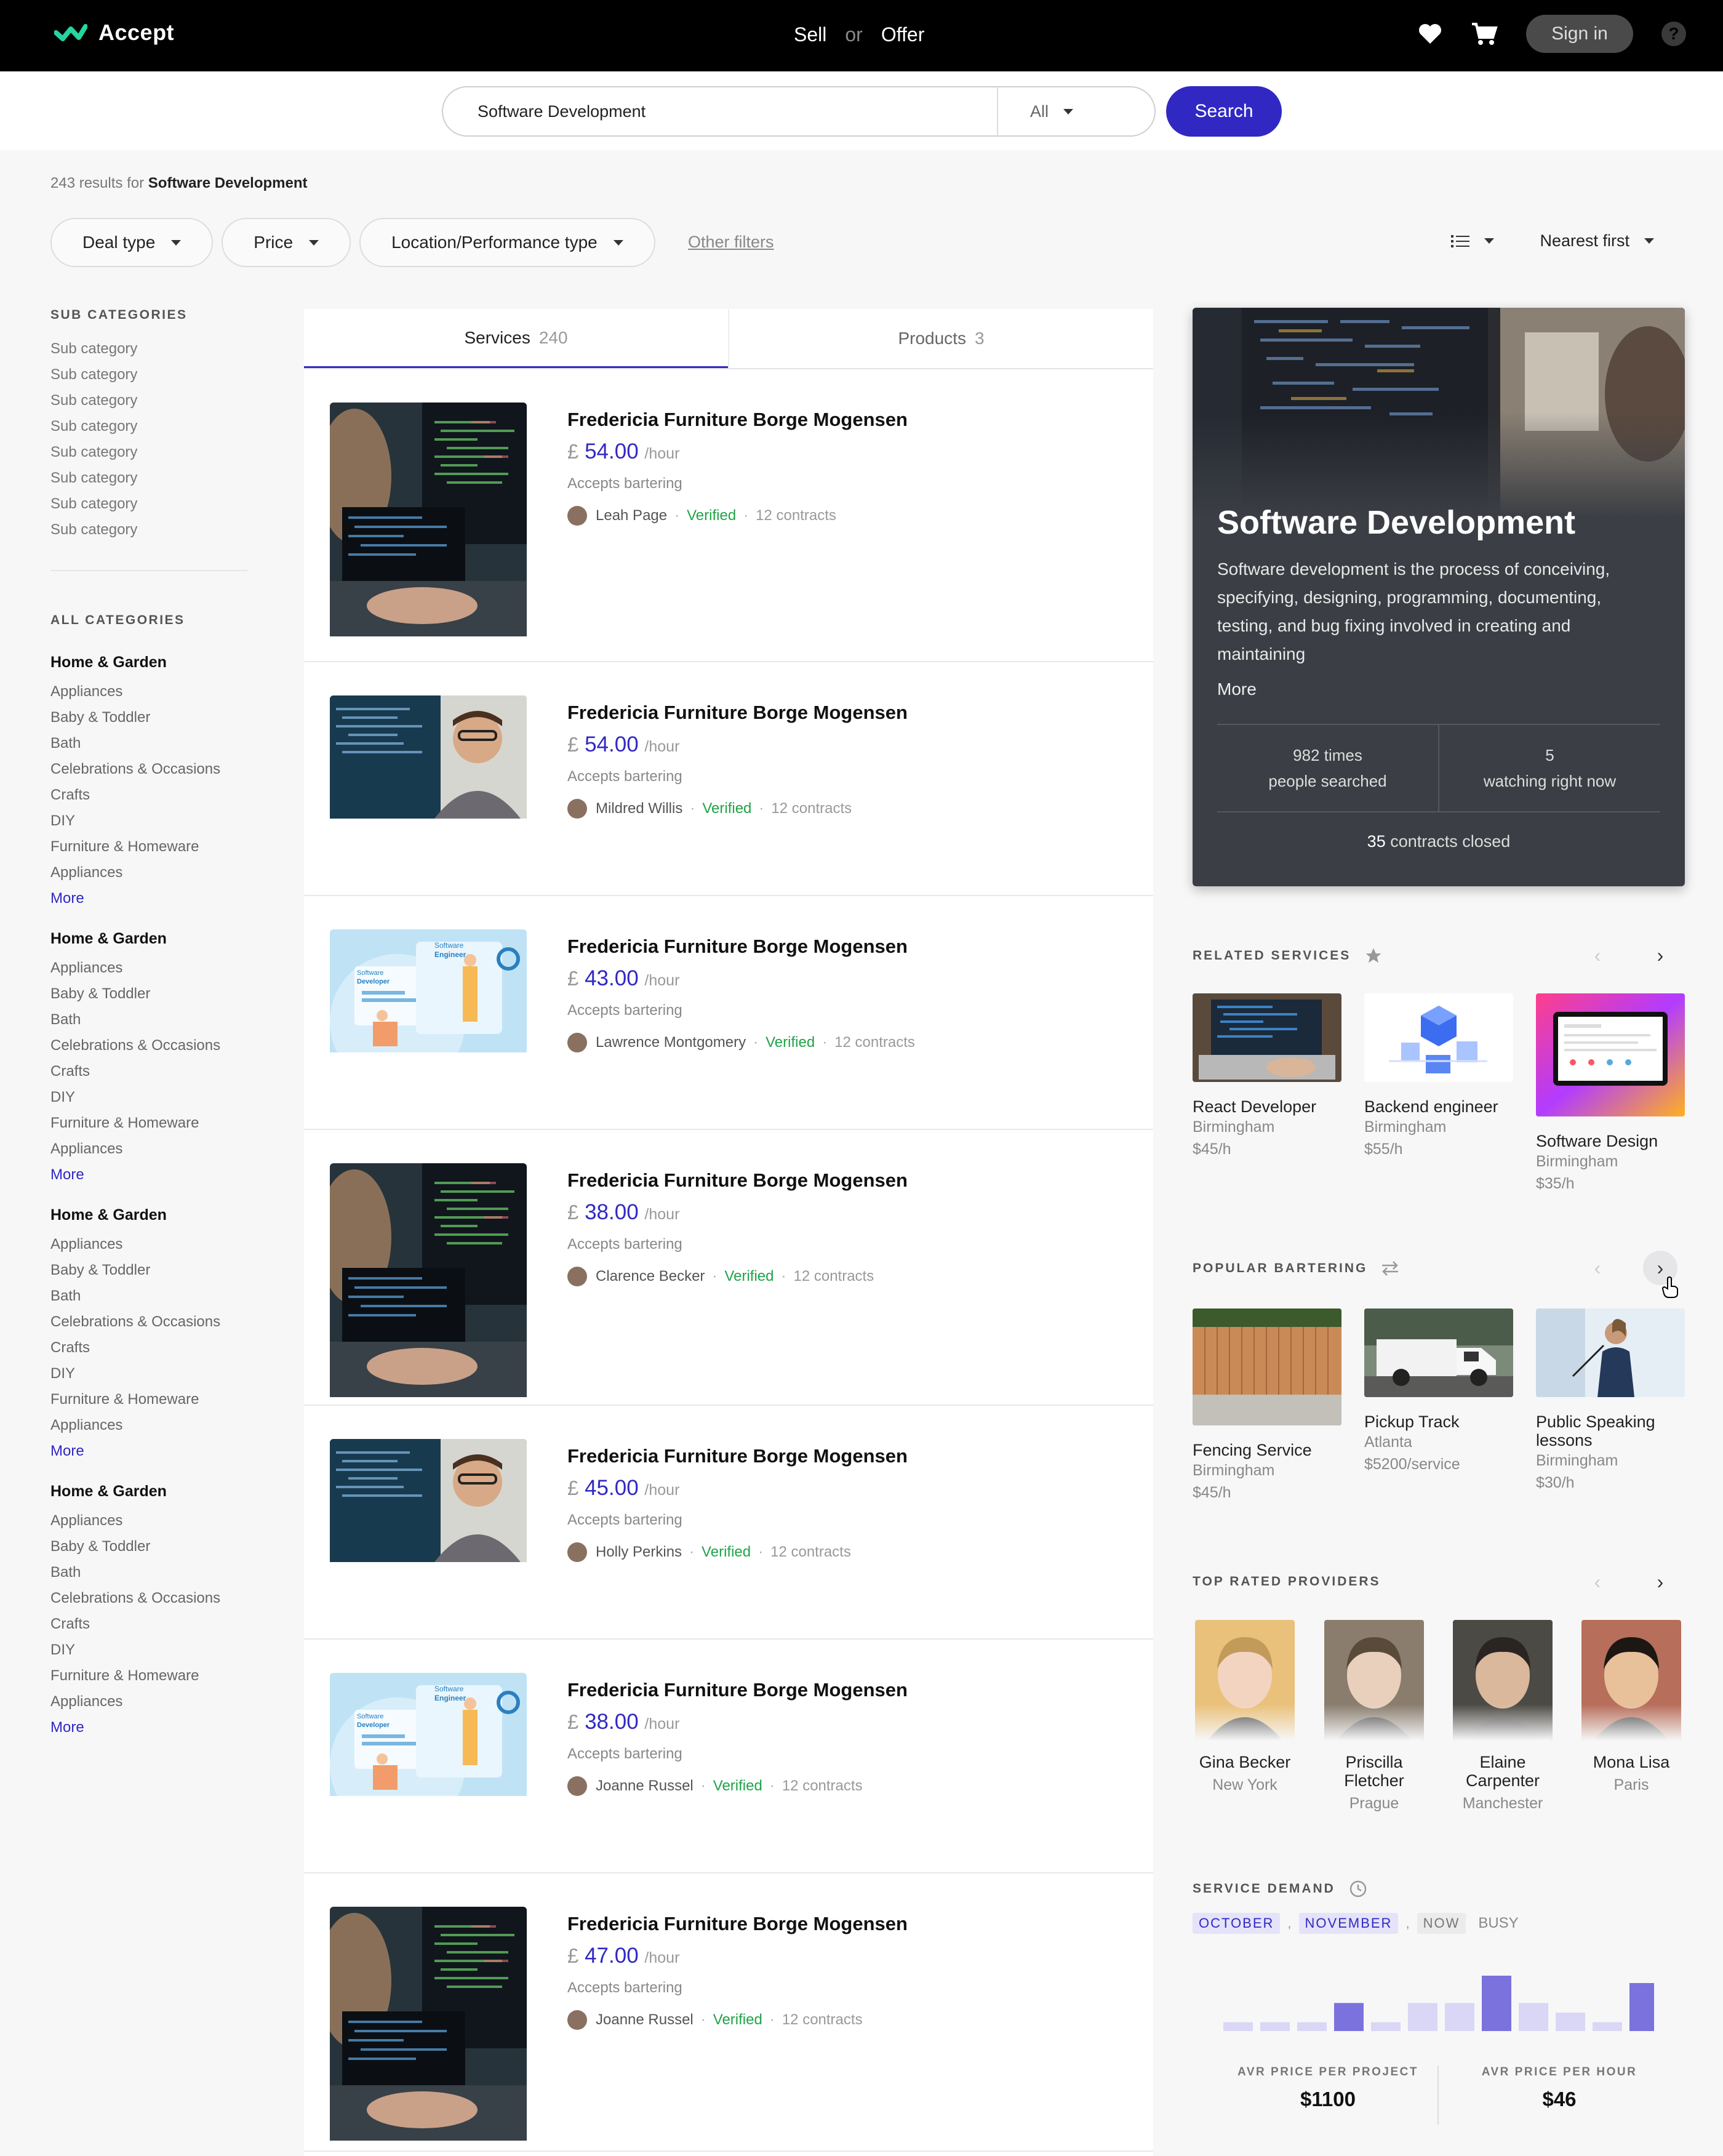  What do you see at coordinates (810, 34) in the screenshot?
I see `sell-link: Sell` at bounding box center [810, 34].